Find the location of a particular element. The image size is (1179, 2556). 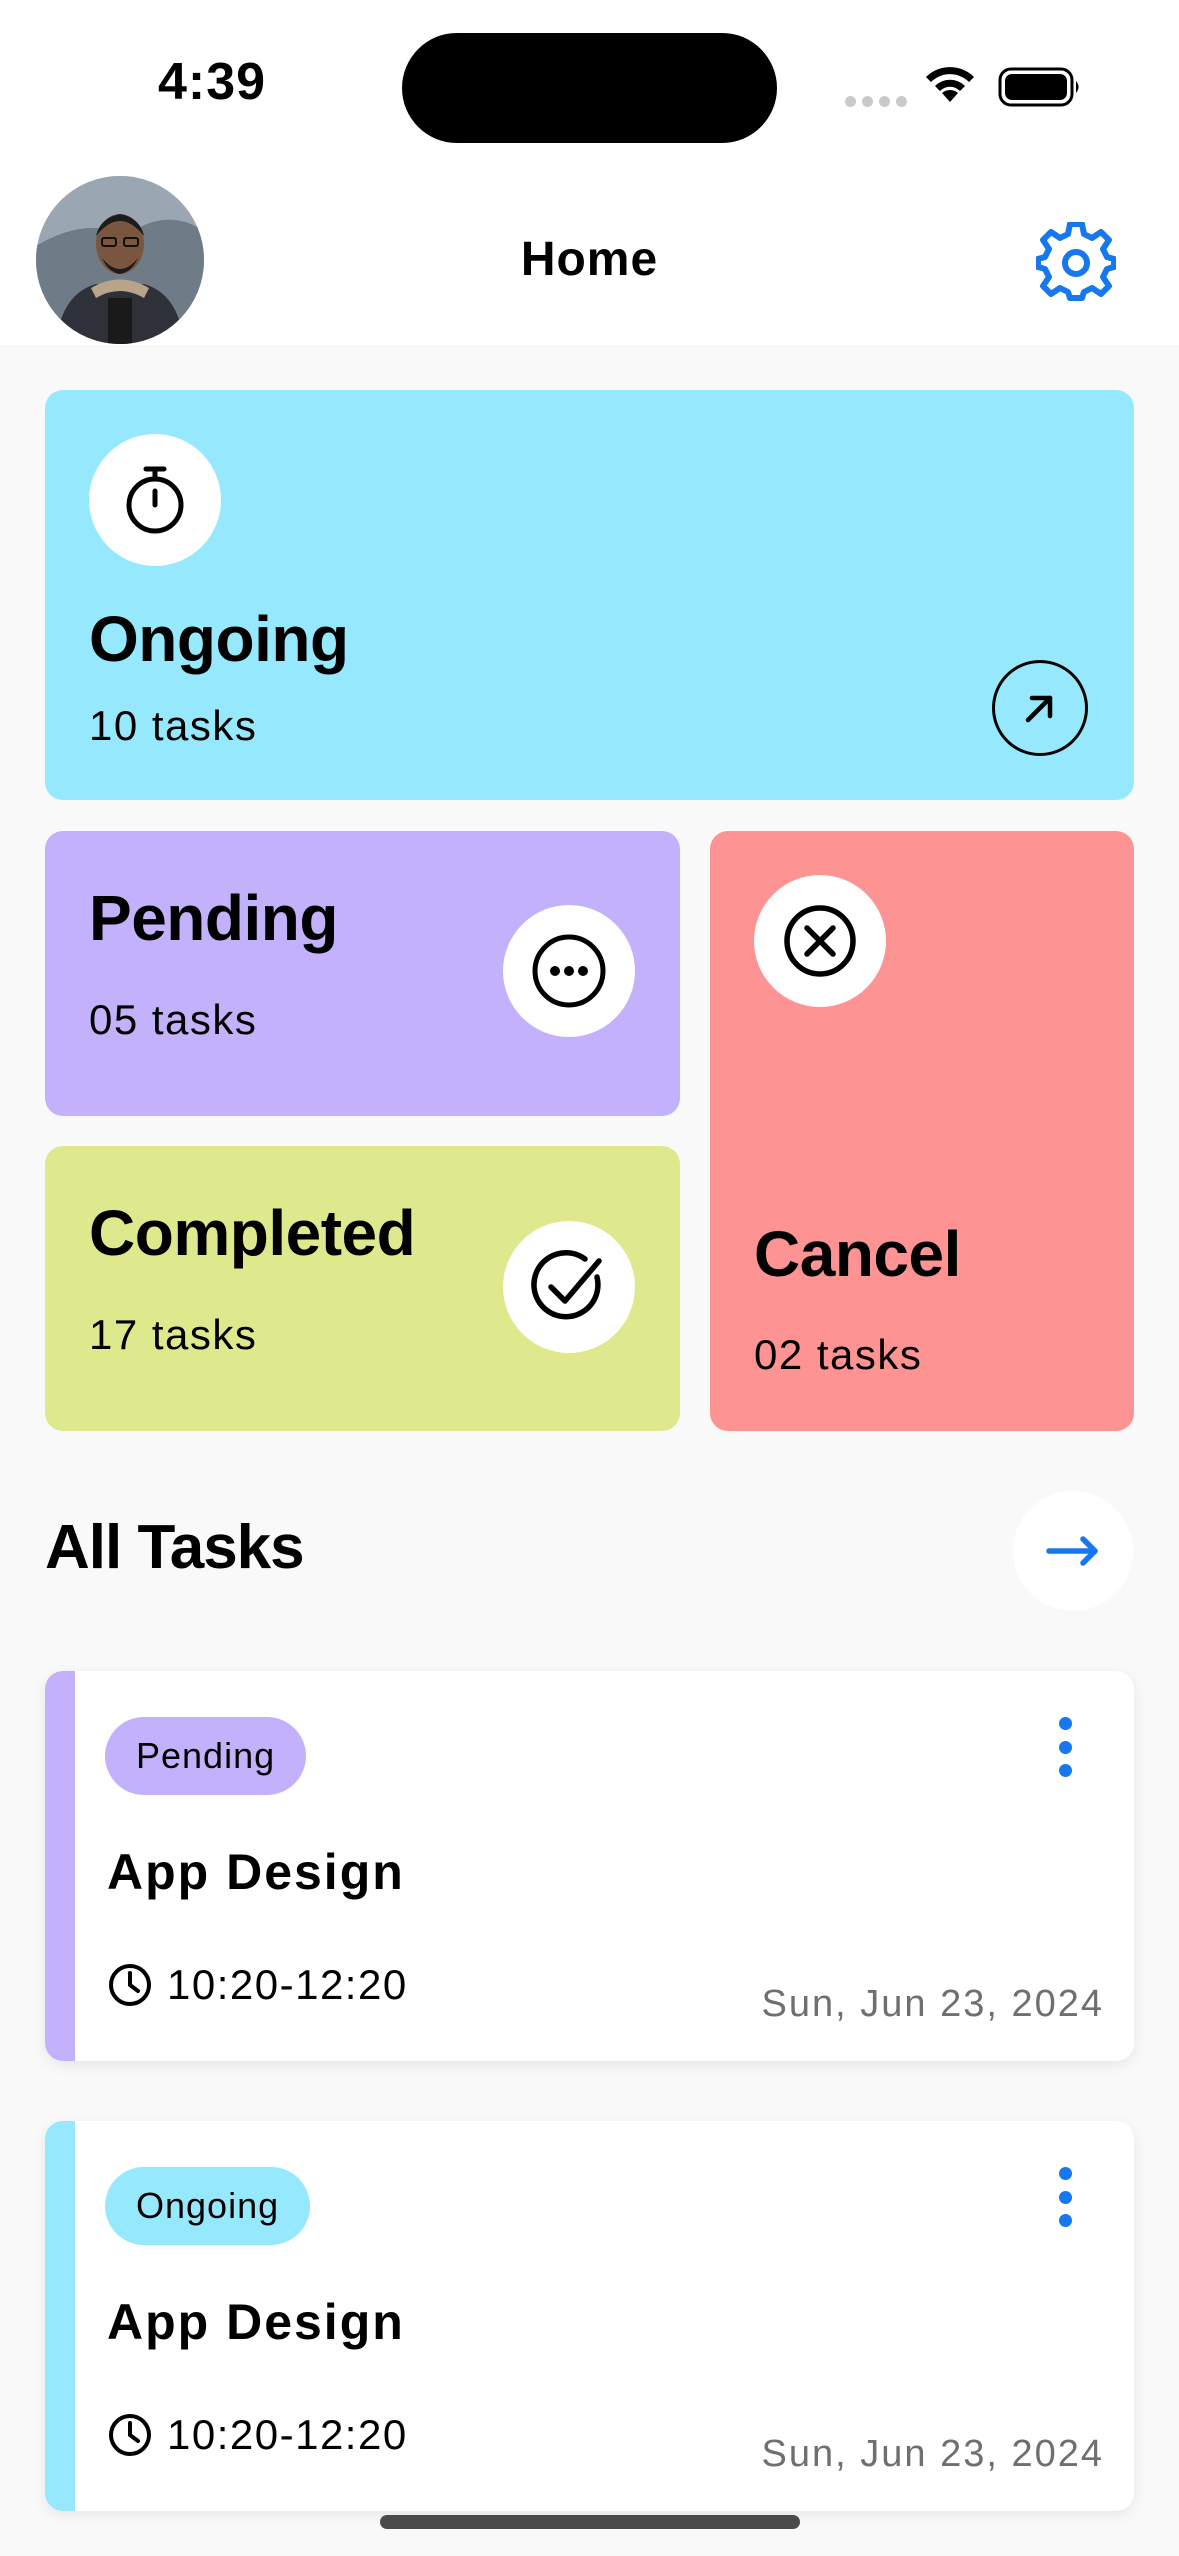

arrow-right-icon is located at coordinates (1073, 1551).